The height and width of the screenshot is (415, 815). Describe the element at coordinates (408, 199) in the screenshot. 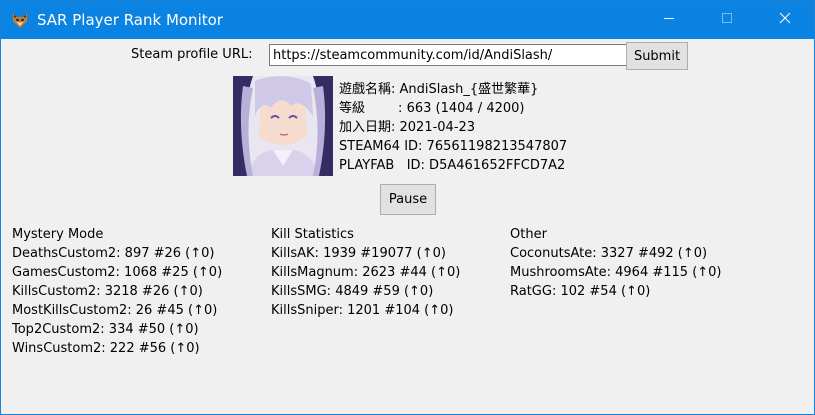

I see `pause-button: Pause` at that location.